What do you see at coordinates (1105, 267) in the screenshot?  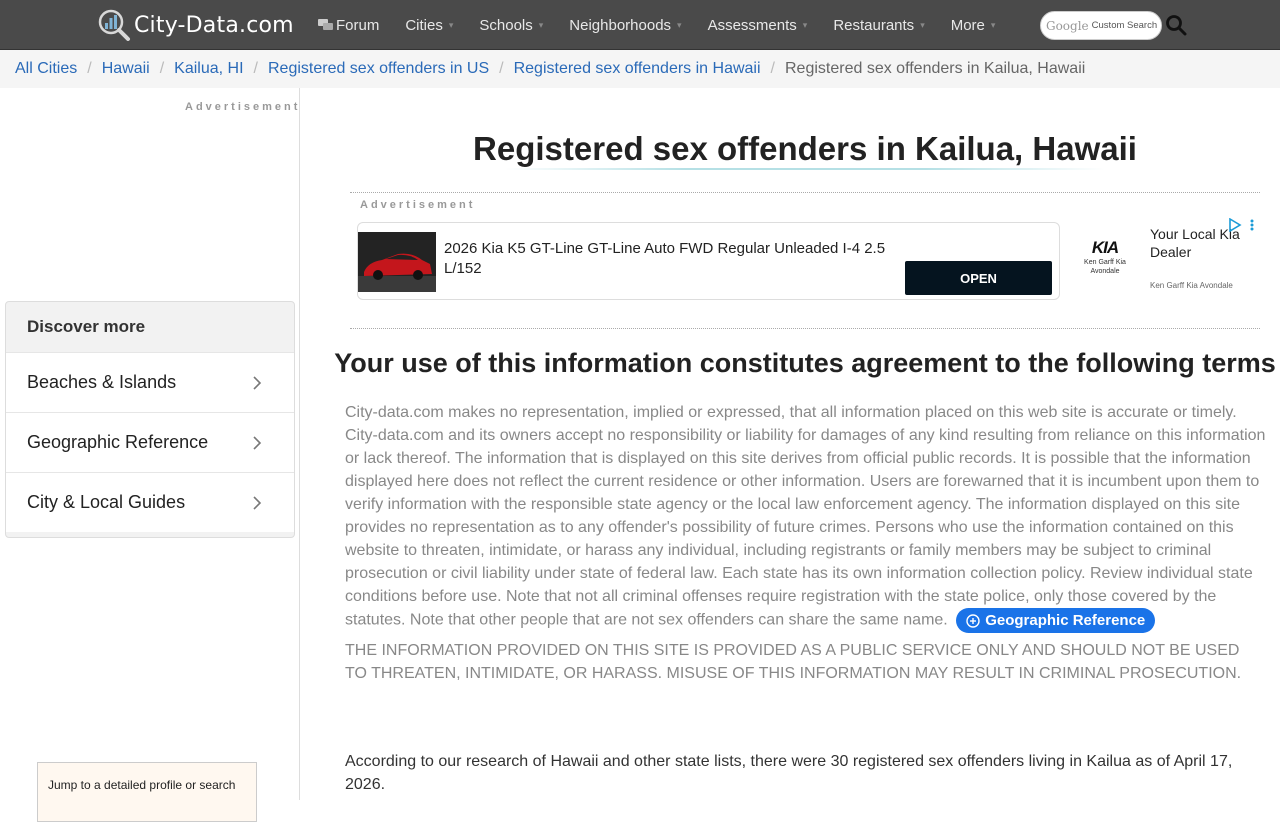 I see `kia-brand-small: Ken Garff Kia Avondale` at bounding box center [1105, 267].